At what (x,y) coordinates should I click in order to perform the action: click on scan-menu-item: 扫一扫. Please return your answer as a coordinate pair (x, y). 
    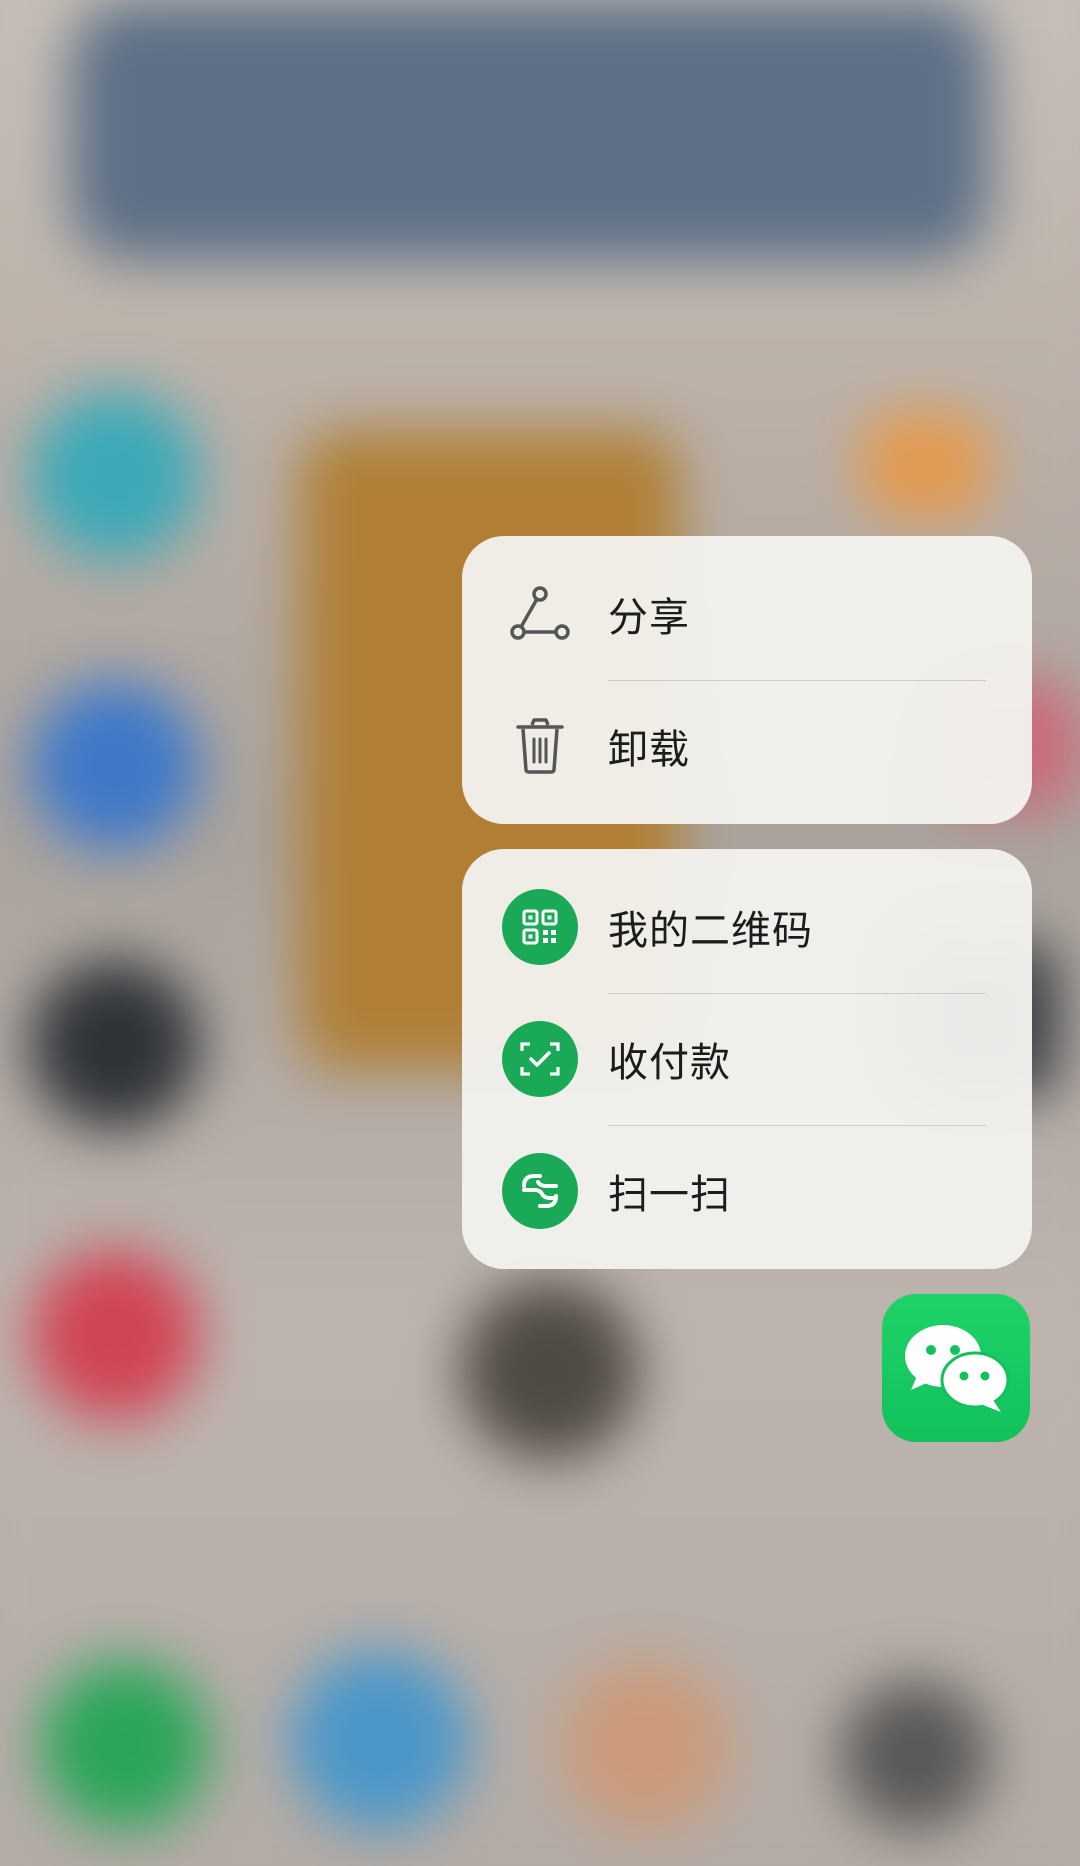
    Looking at the image, I should click on (747, 1191).